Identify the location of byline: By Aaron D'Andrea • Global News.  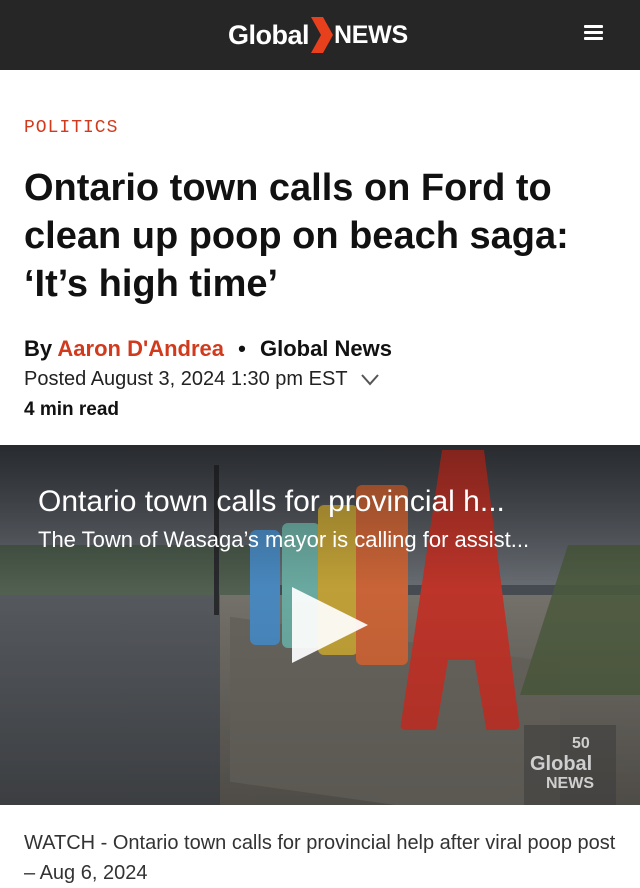
(208, 349).